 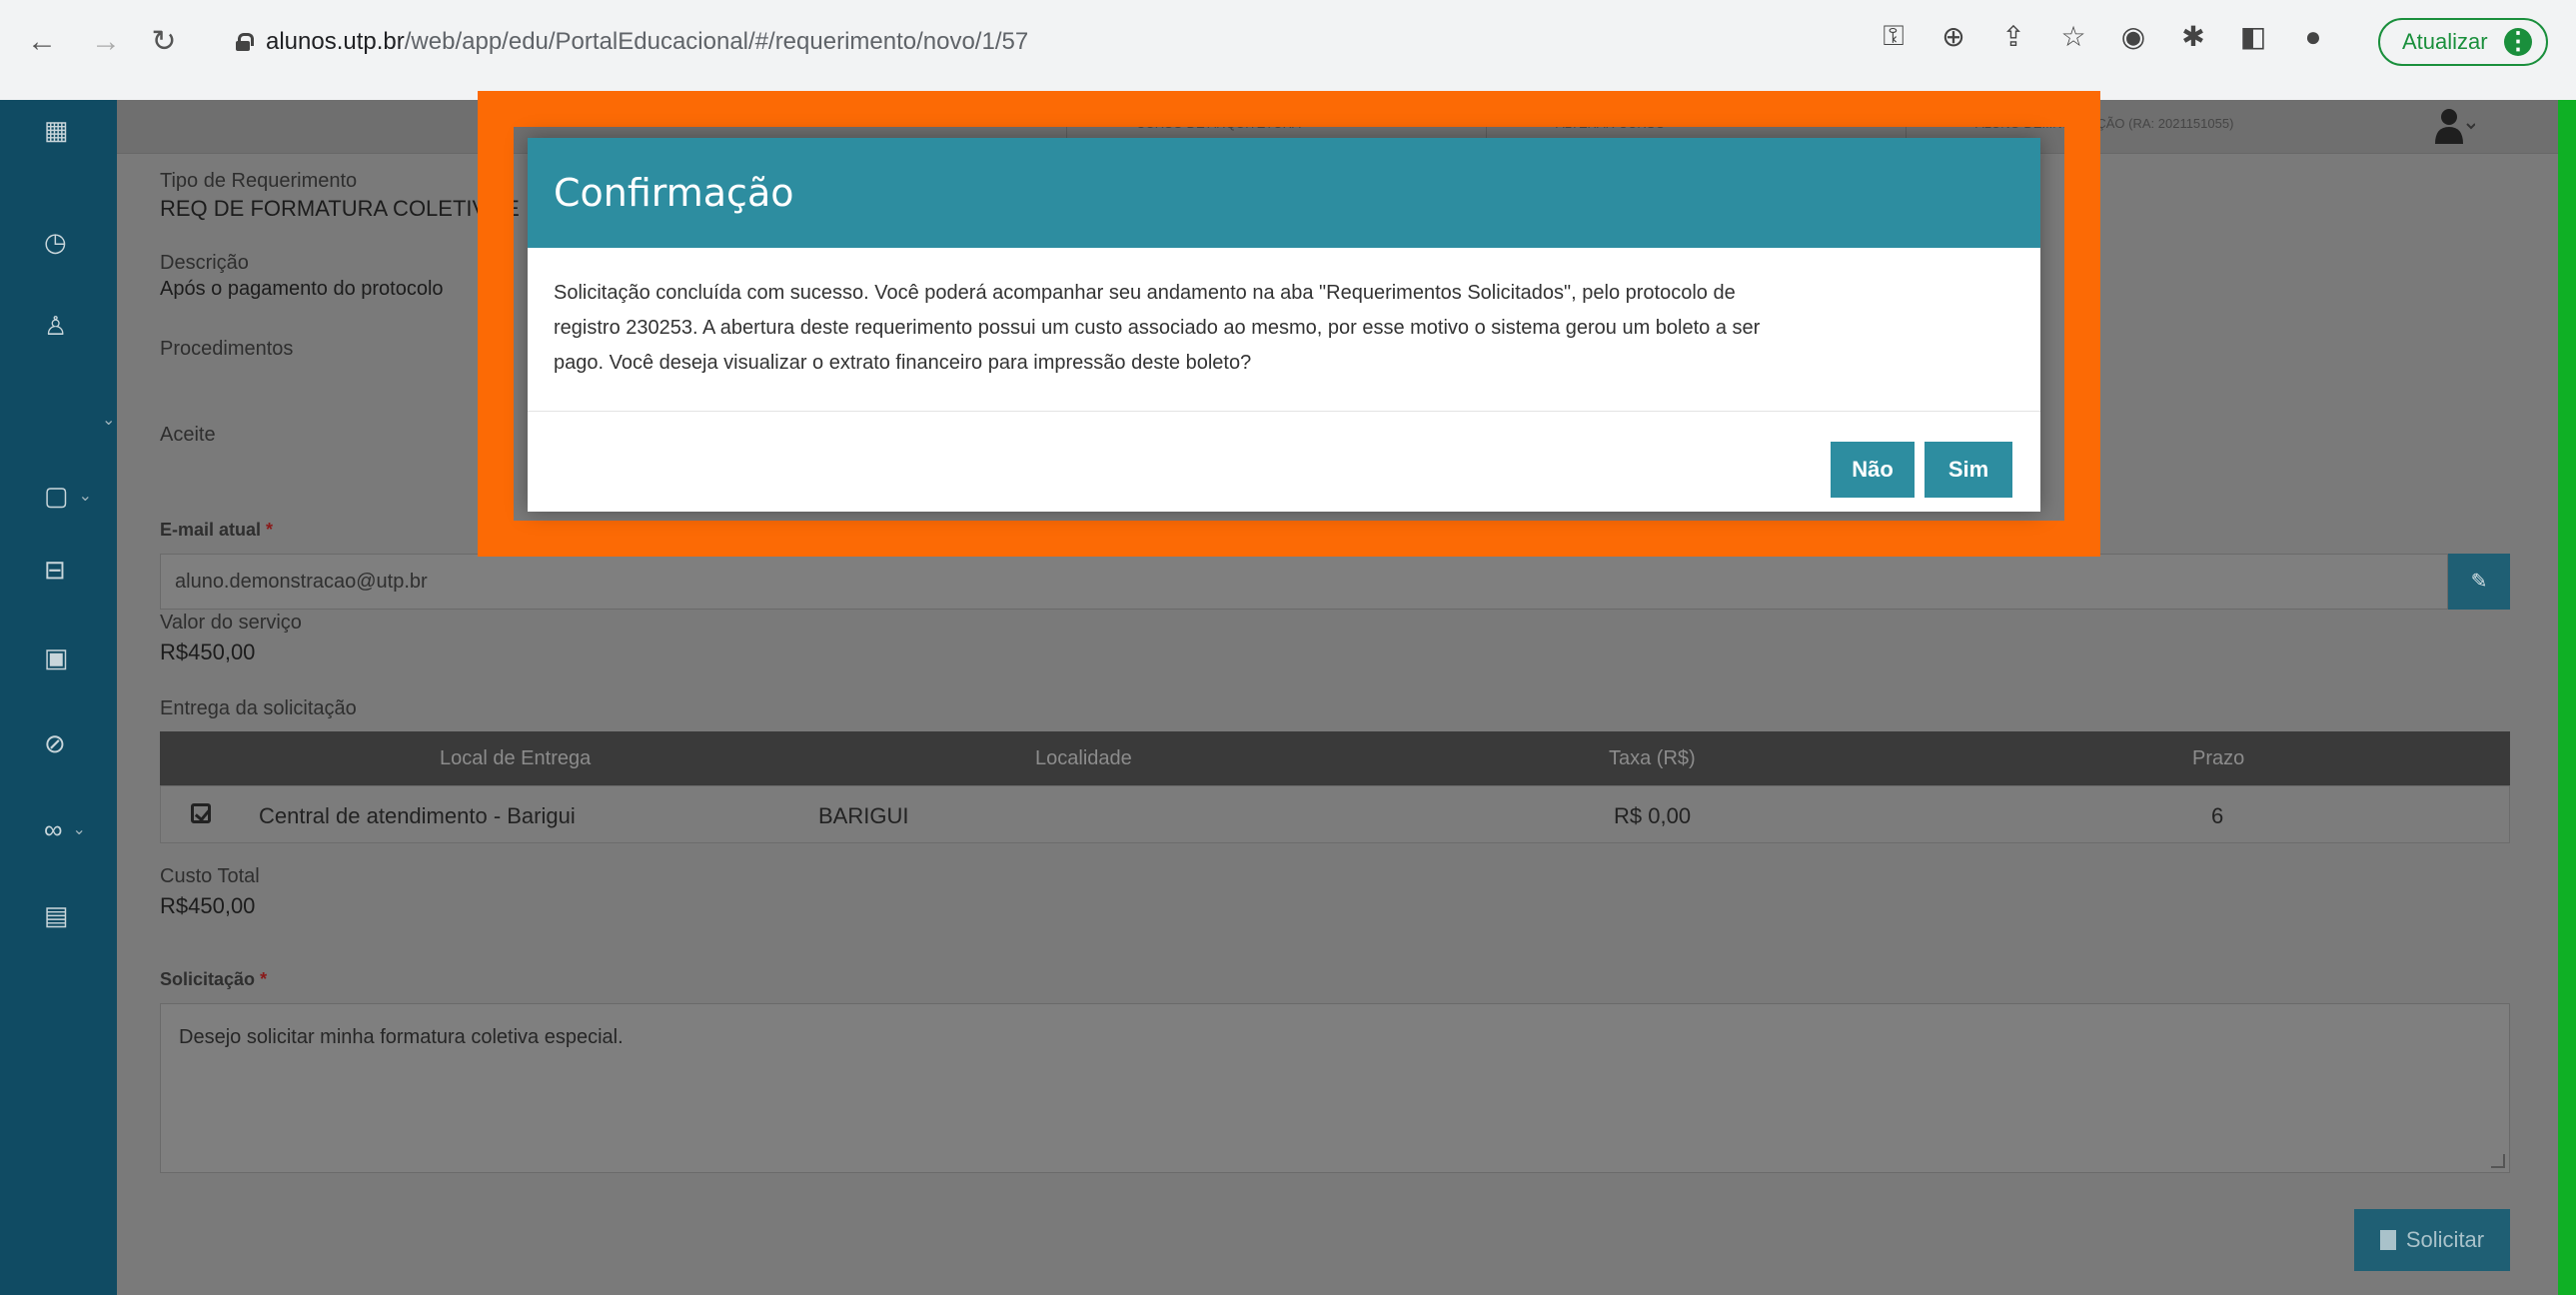 I want to click on reload-icon: ↻, so click(x=164, y=42).